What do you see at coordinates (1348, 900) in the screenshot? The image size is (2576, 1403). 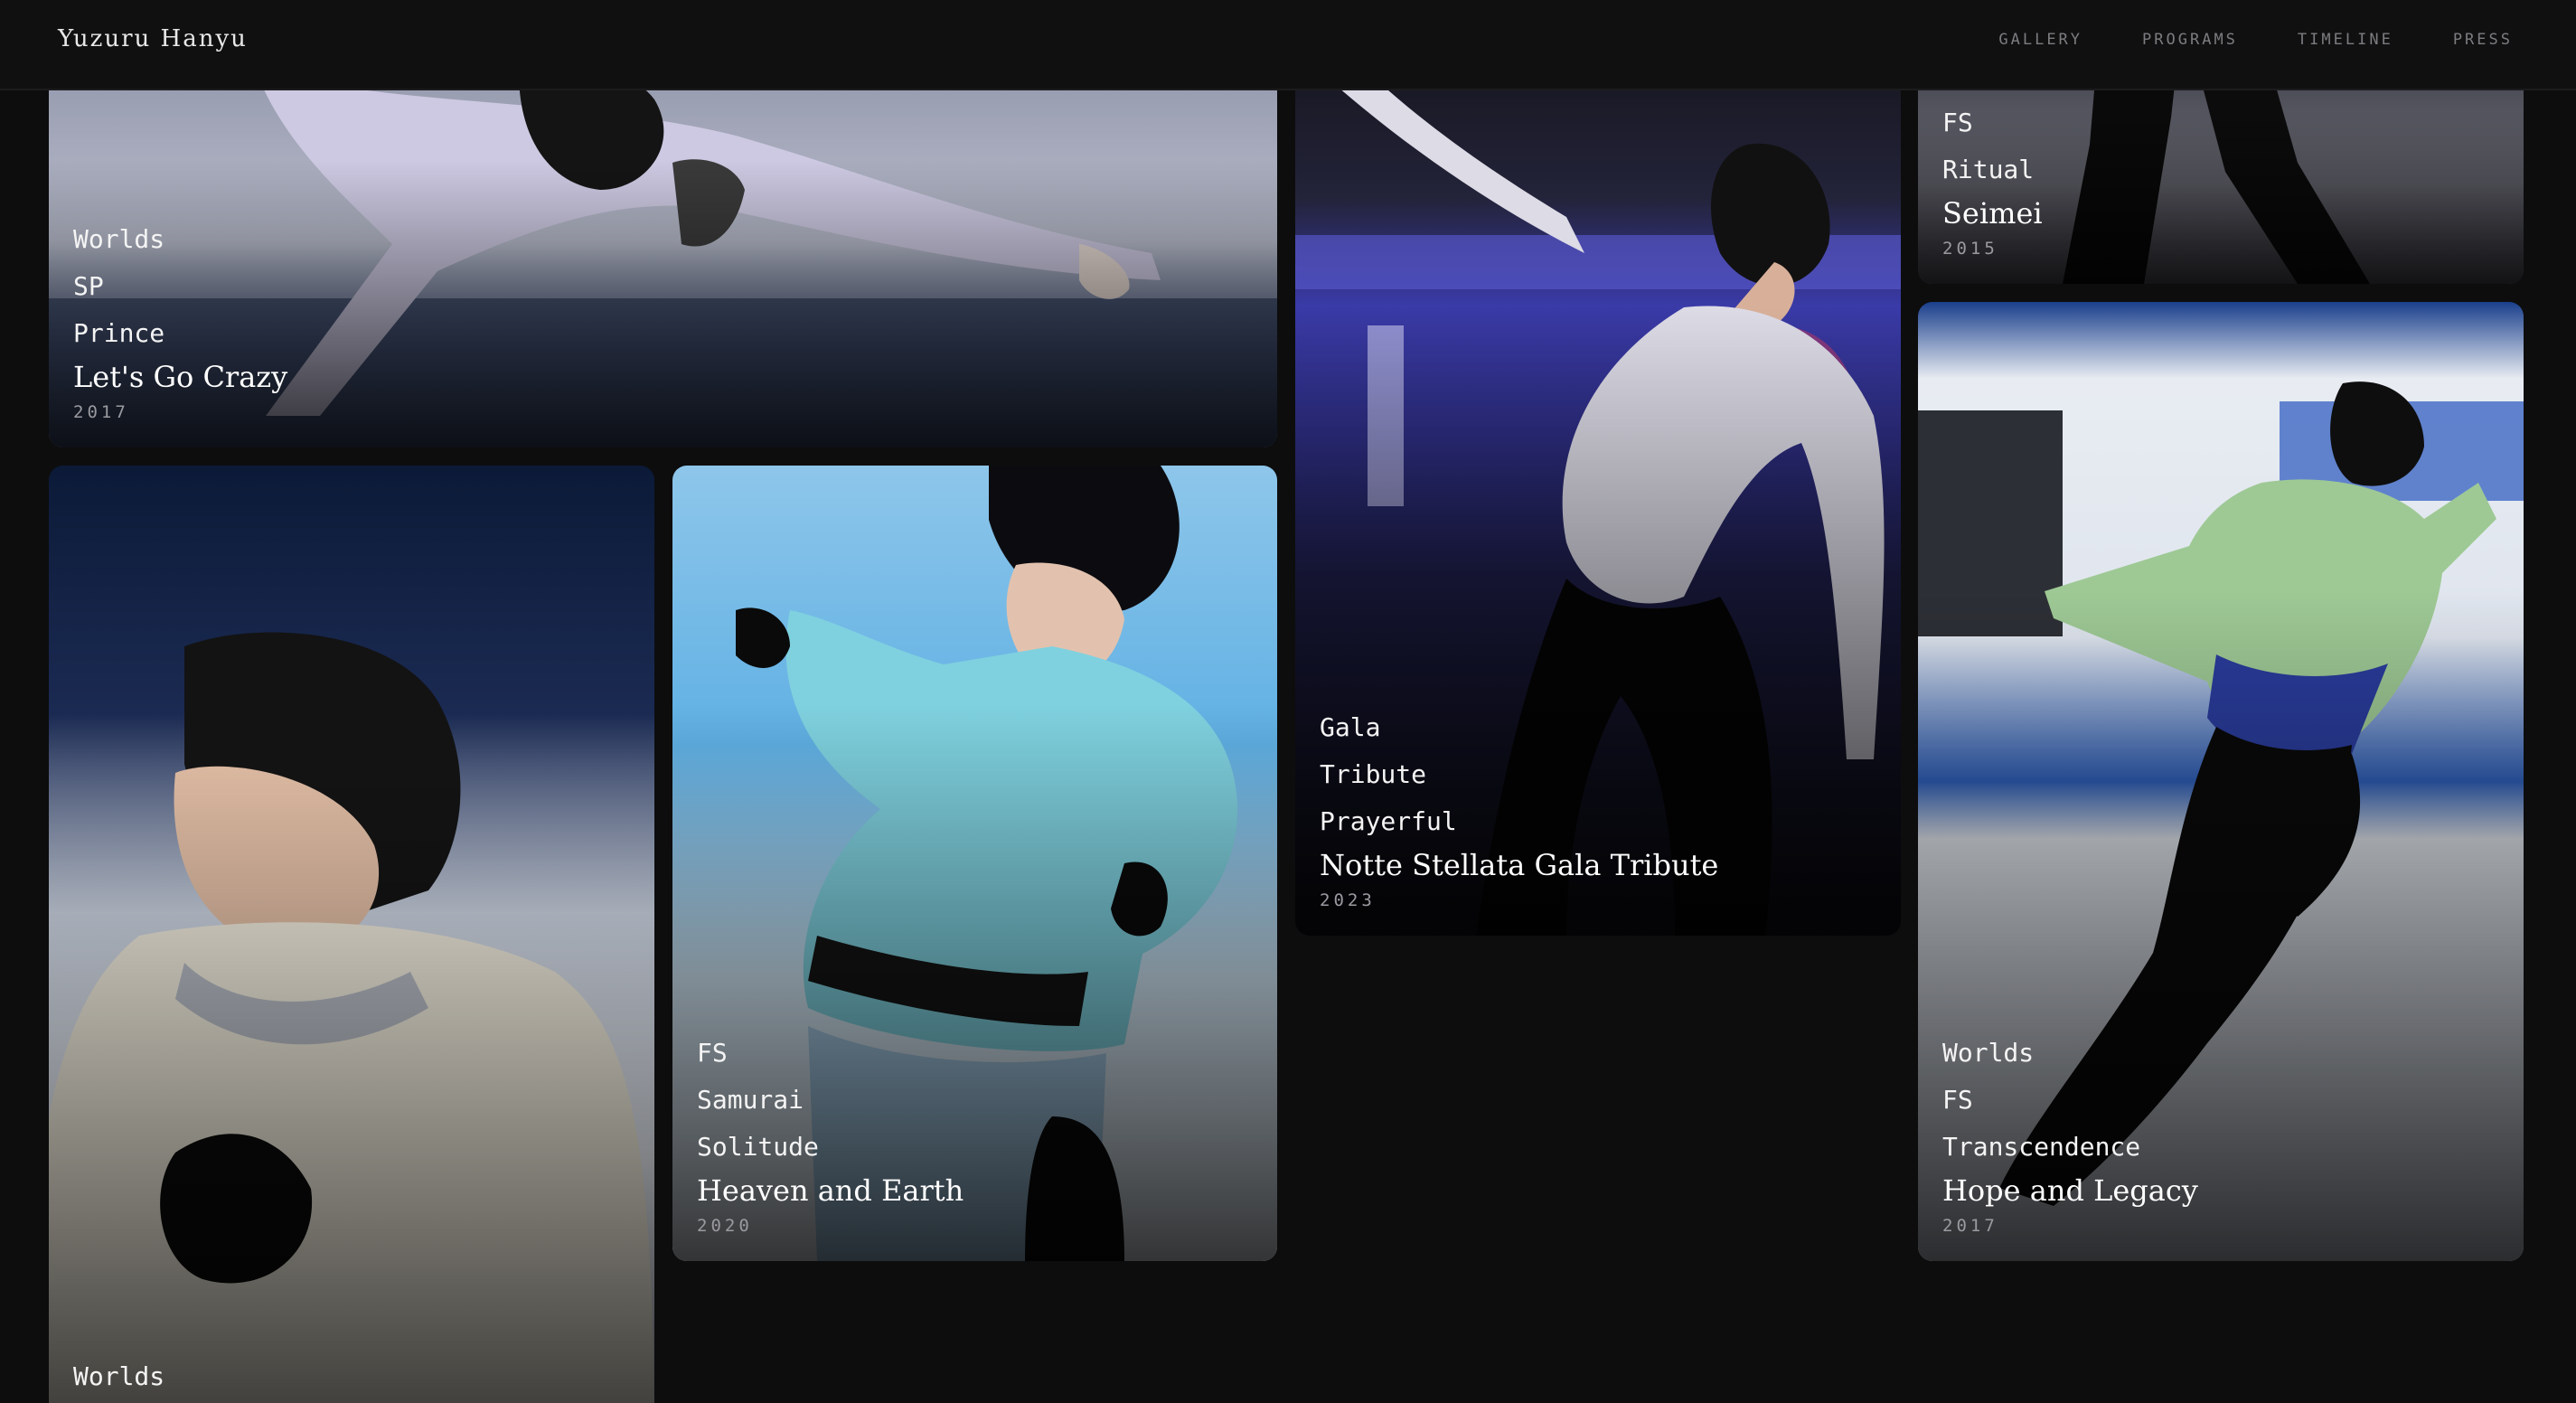 I see `card-year: 2023` at bounding box center [1348, 900].